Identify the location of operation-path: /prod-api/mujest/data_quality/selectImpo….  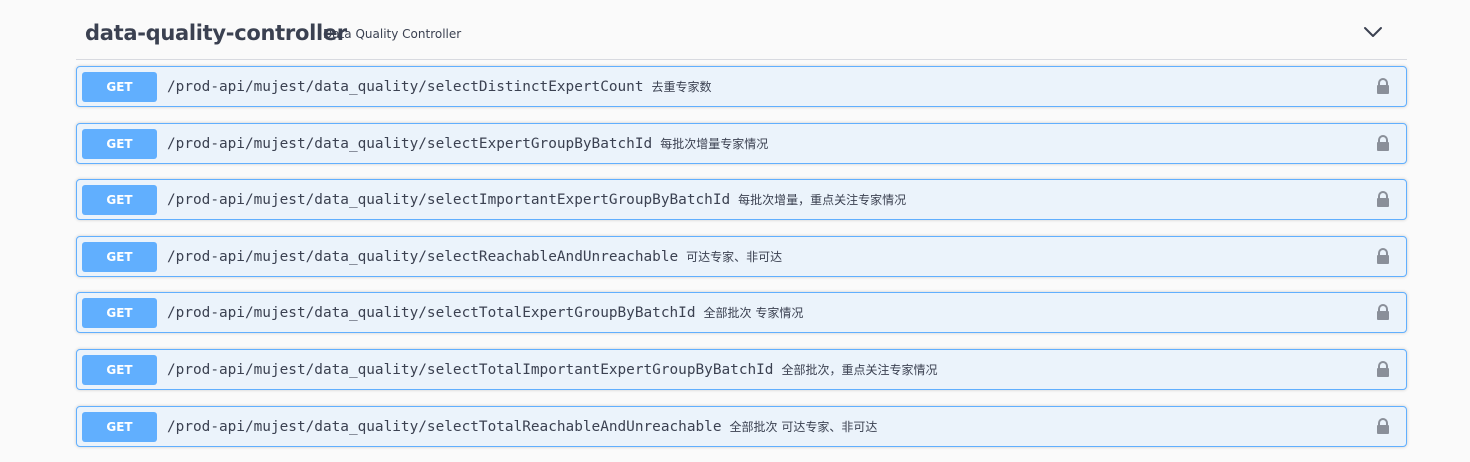
(449, 200).